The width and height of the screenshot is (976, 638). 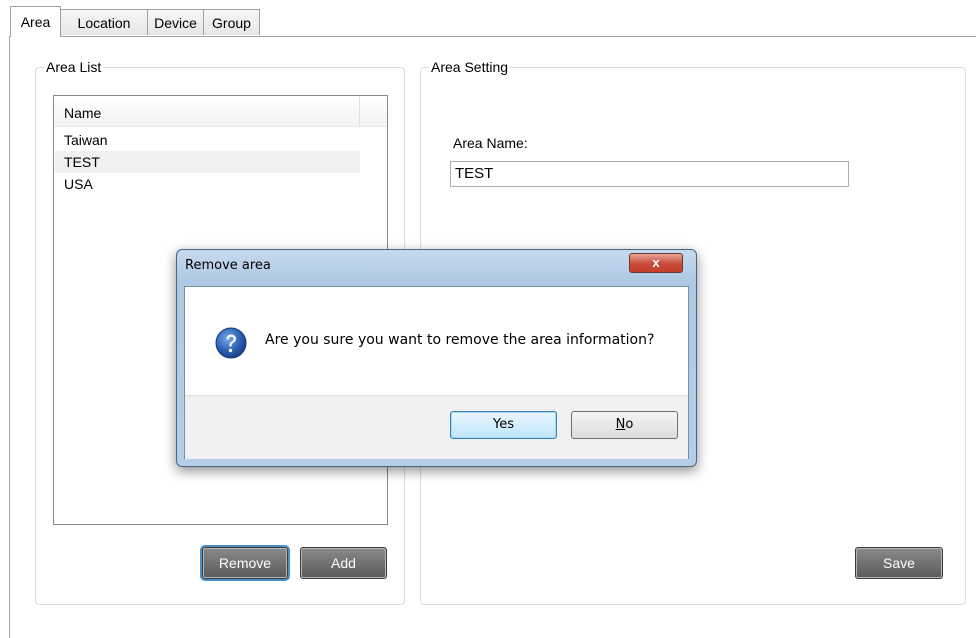 What do you see at coordinates (231, 22) in the screenshot?
I see `tab-group: Group` at bounding box center [231, 22].